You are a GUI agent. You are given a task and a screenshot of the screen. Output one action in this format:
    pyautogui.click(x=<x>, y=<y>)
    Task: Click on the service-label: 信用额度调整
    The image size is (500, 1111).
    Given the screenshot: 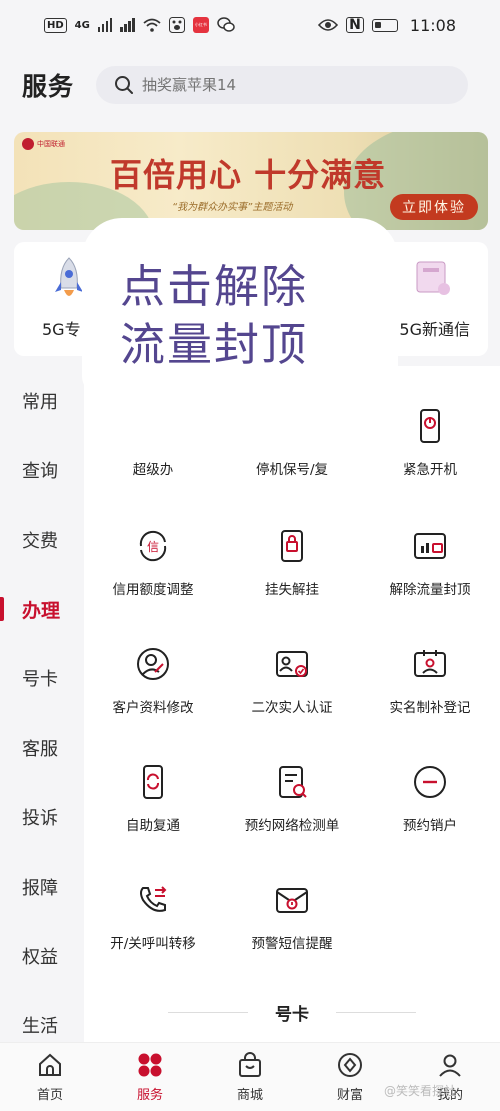 What is the action you would take?
    pyautogui.click(x=153, y=590)
    